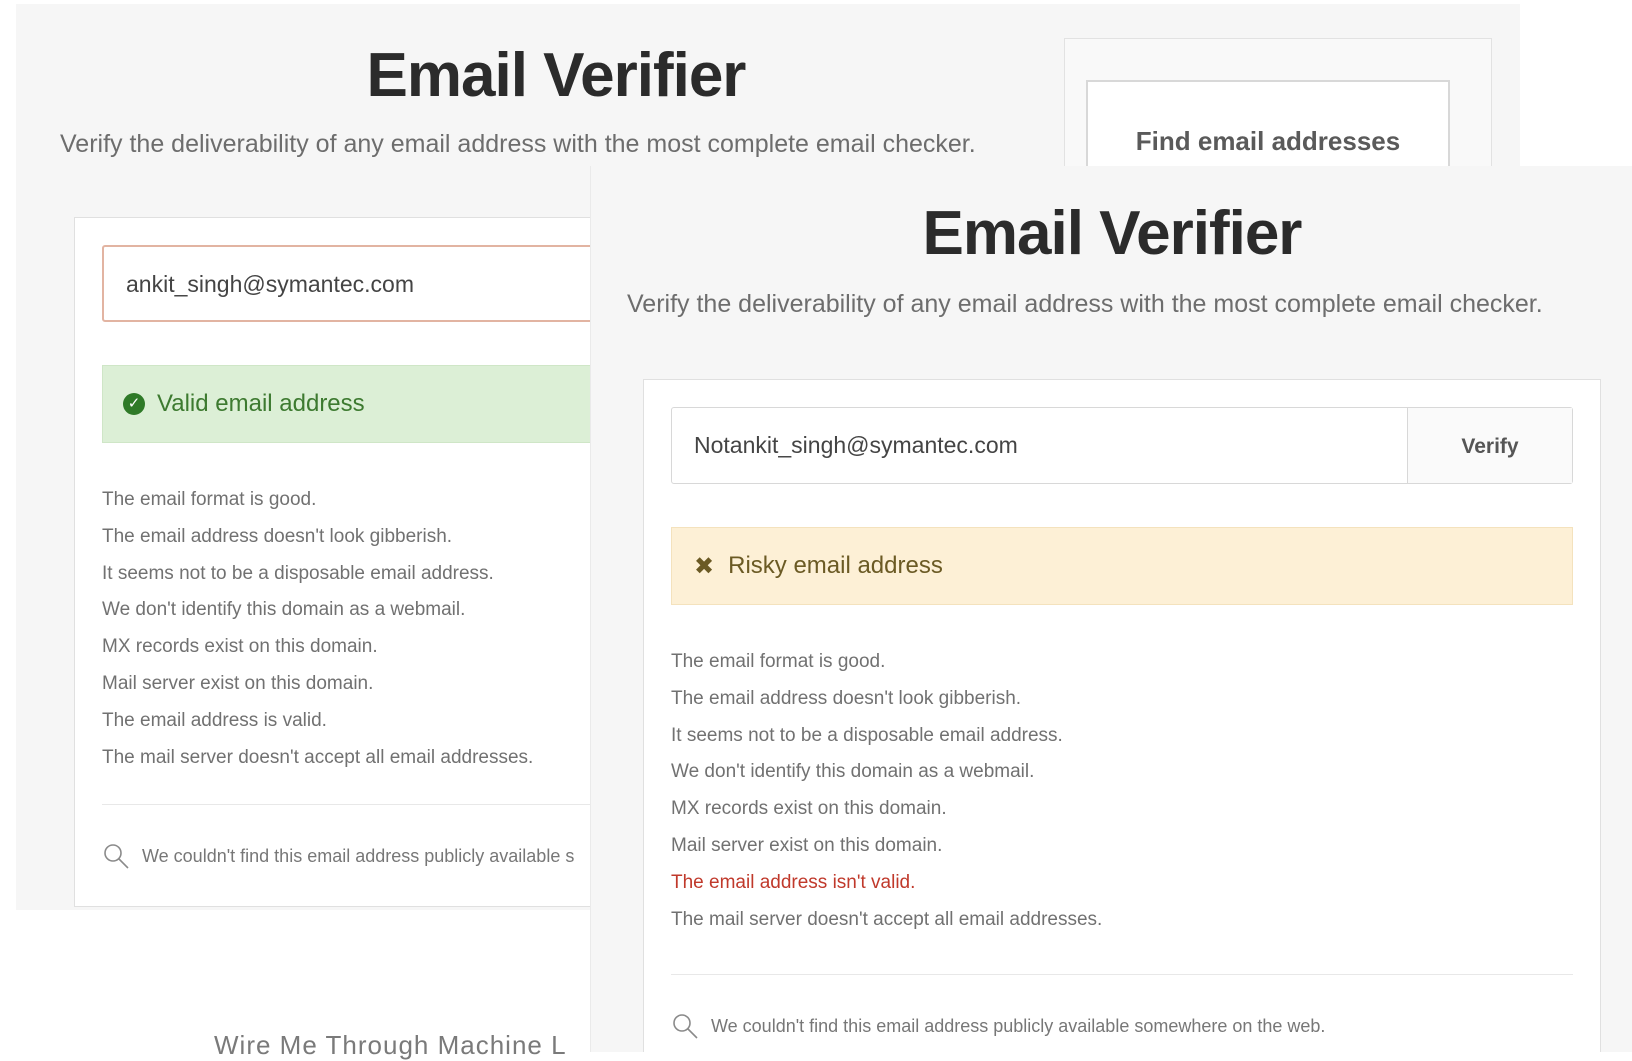 This screenshot has height=1061, width=1632. I want to click on email-input: Notankit_singh@symantec.com, so click(1040, 445).